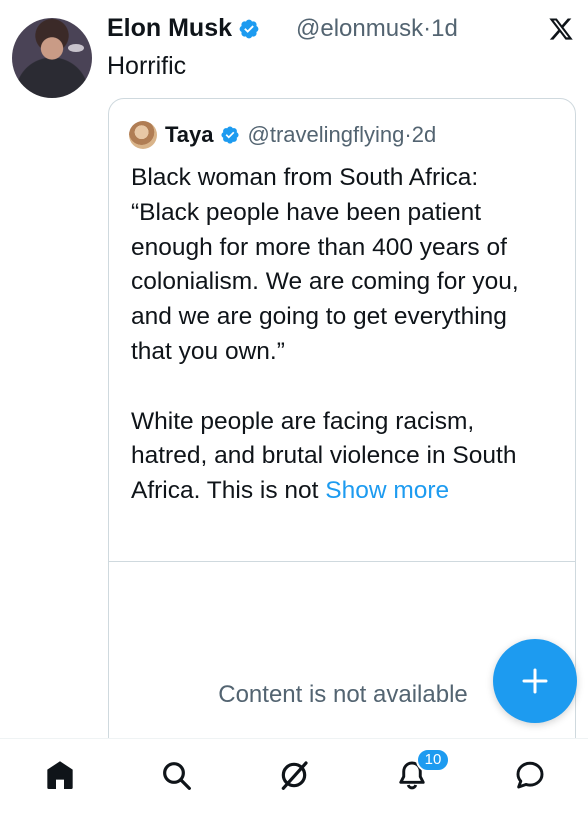 The image size is (588, 832). I want to click on quoted-author-handle: @travelingflying·2d, so click(342, 135).